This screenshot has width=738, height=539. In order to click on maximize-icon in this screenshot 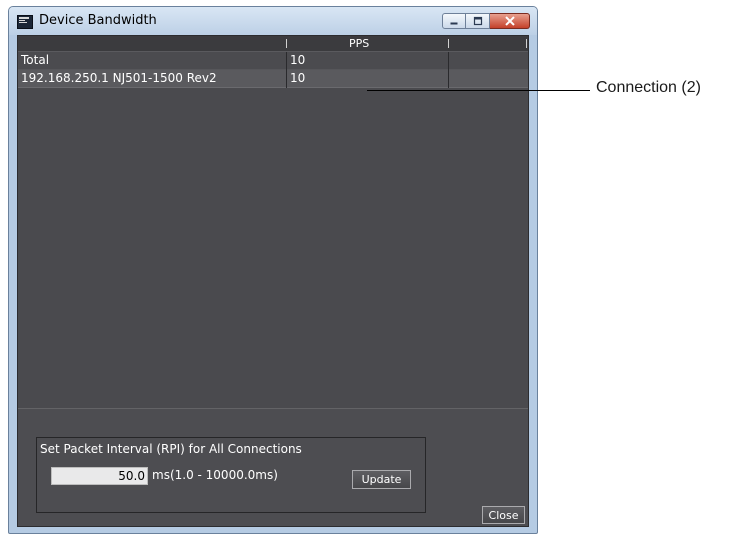, I will do `click(477, 21)`.